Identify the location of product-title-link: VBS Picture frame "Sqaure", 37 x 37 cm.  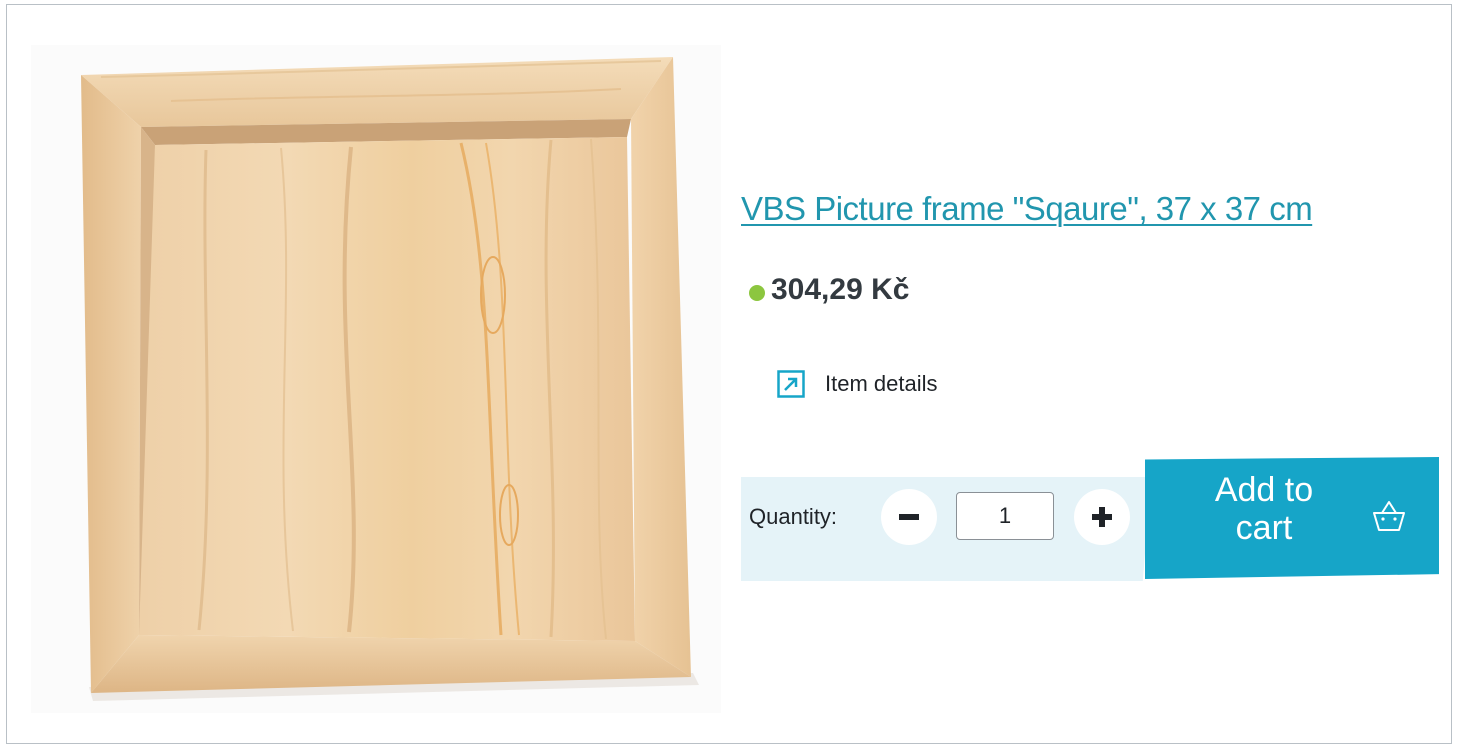
(1027, 209).